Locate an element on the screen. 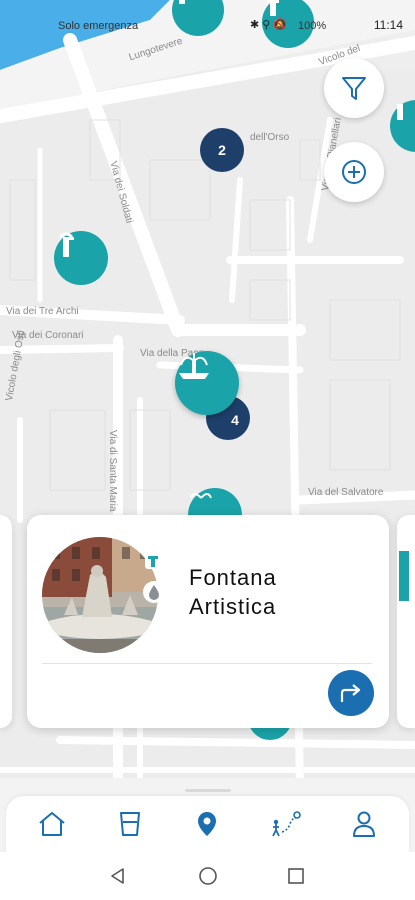 This screenshot has height=900, width=415. fountain-title: Fontana Artistica is located at coordinates (233, 592).